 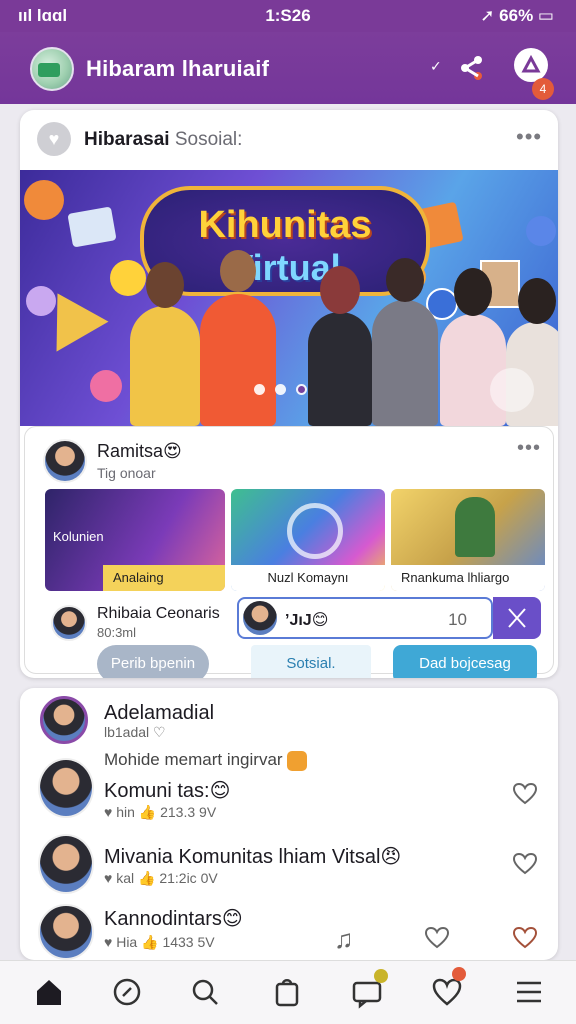 What do you see at coordinates (159, 942) in the screenshot?
I see `feed-item-meta: ♥ Hia 👍 1433 5V` at bounding box center [159, 942].